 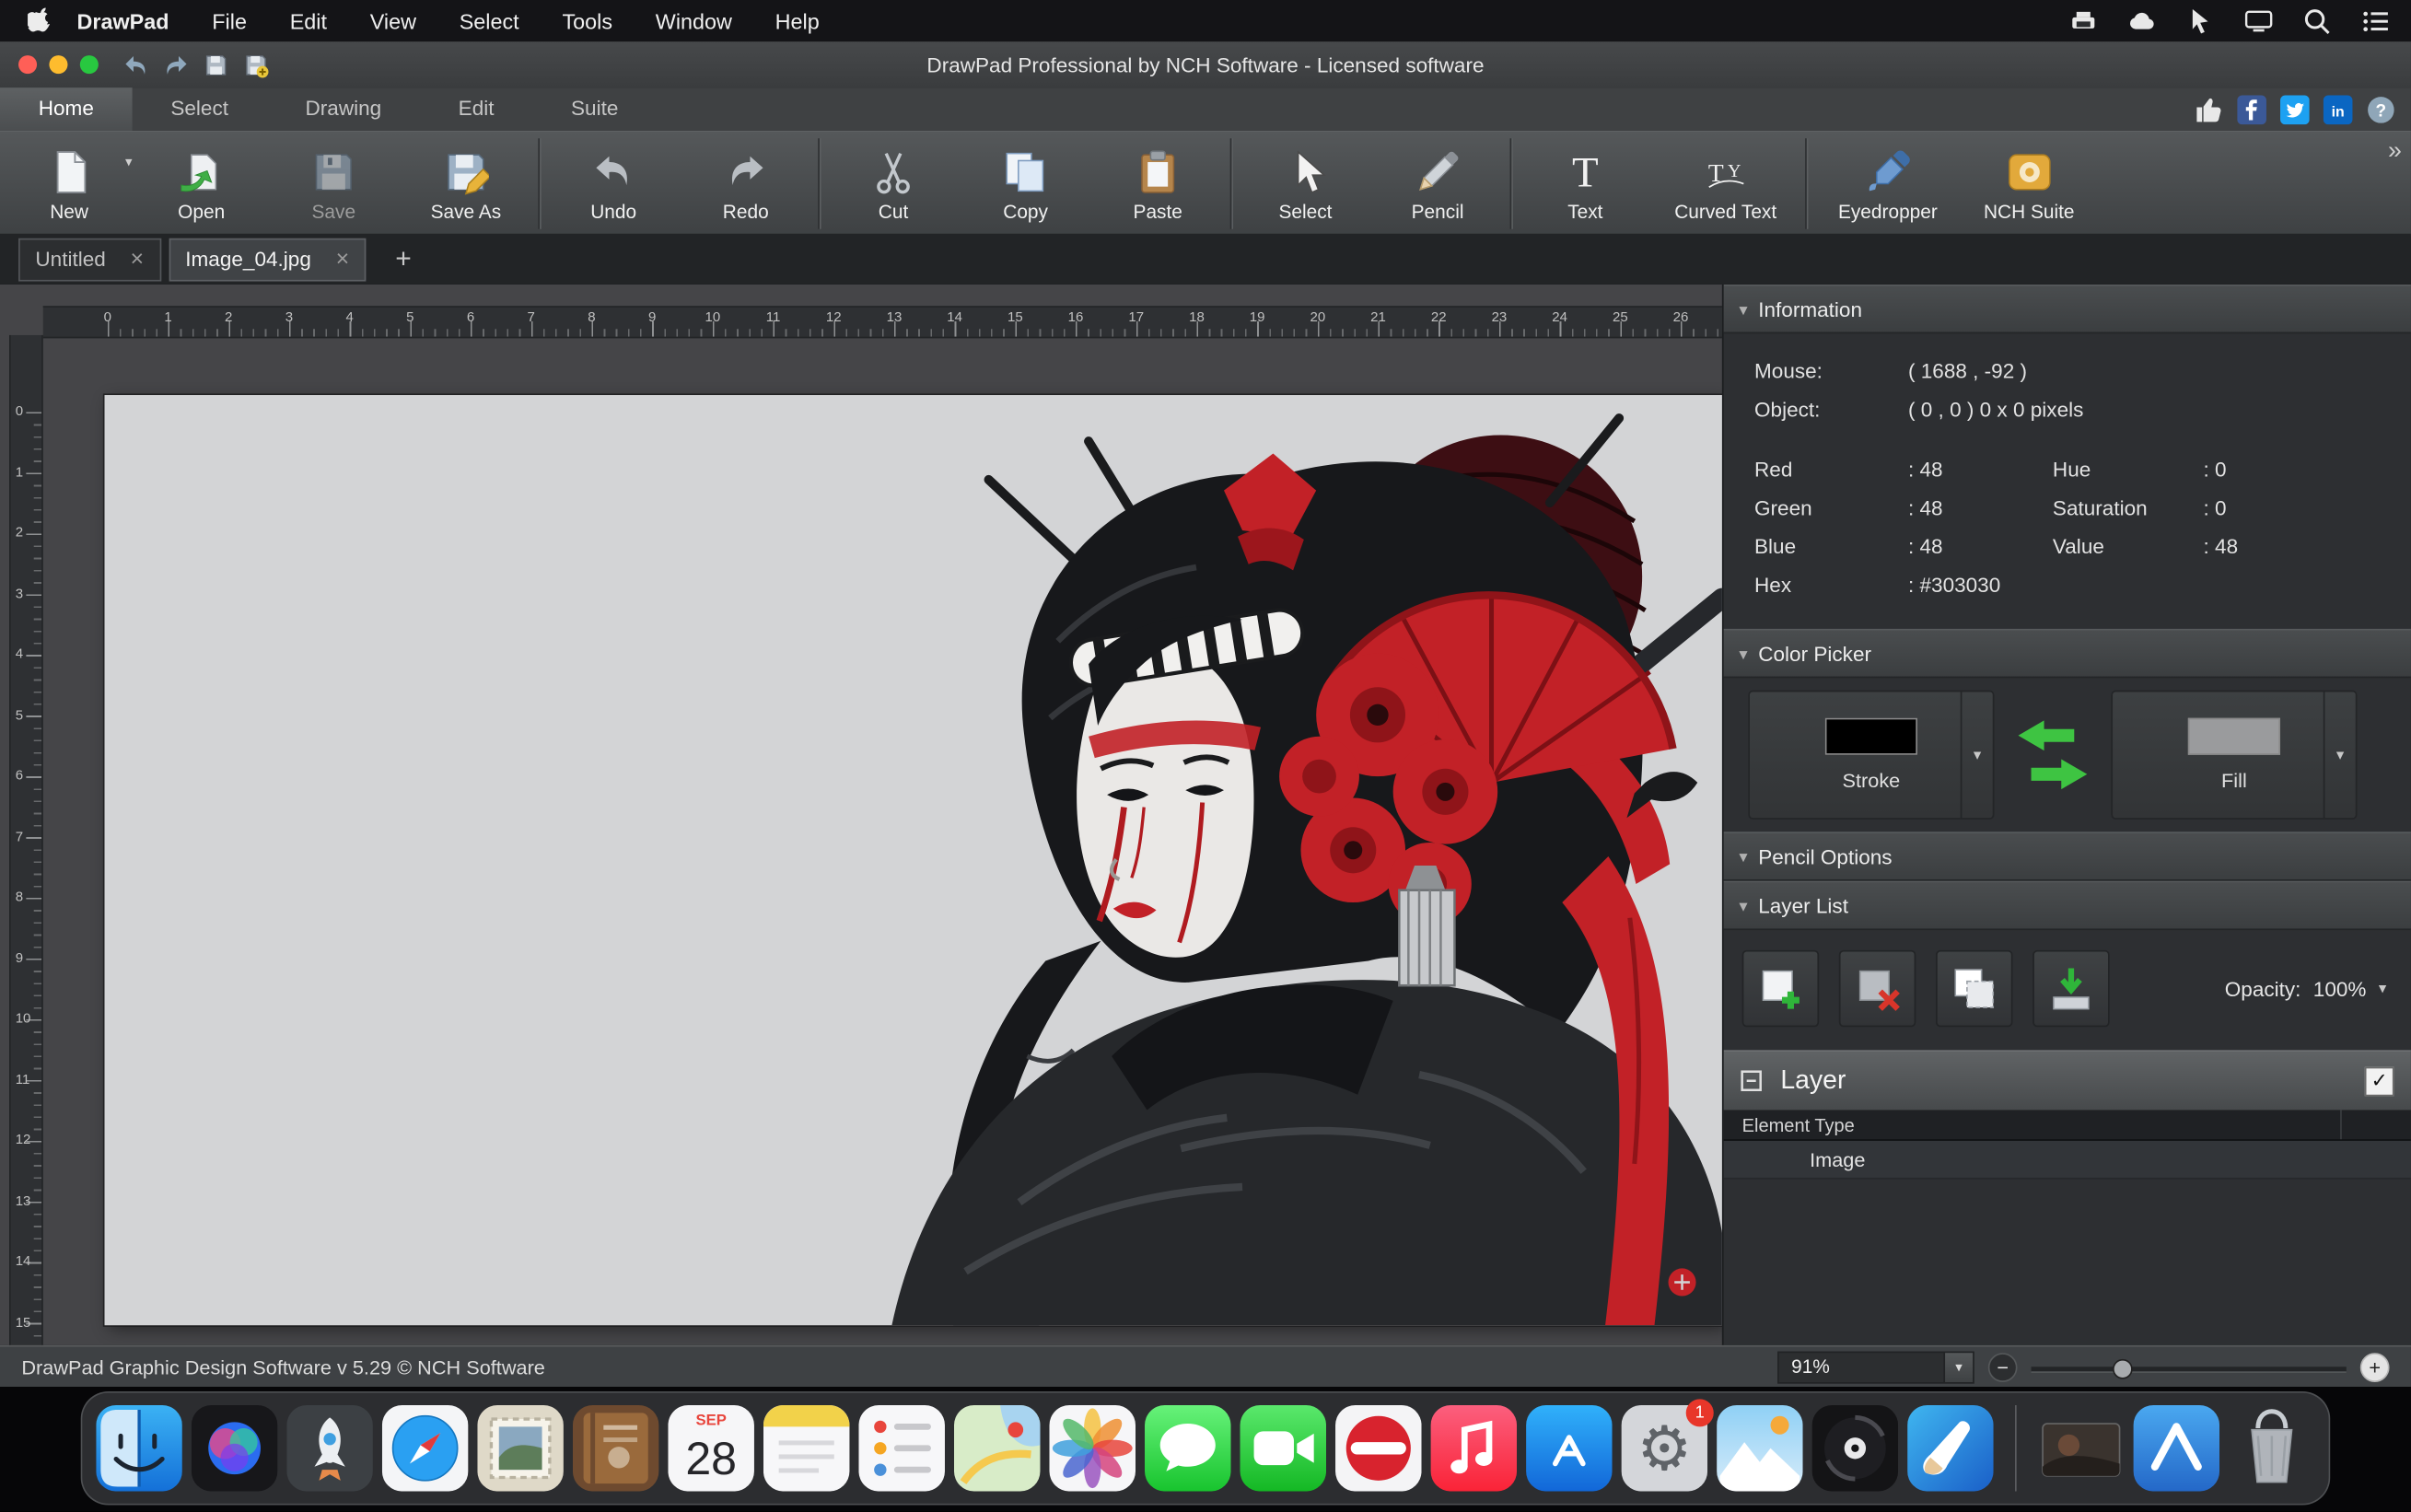 What do you see at coordinates (711, 1449) in the screenshot?
I see `dock-calendar: SEP 28` at bounding box center [711, 1449].